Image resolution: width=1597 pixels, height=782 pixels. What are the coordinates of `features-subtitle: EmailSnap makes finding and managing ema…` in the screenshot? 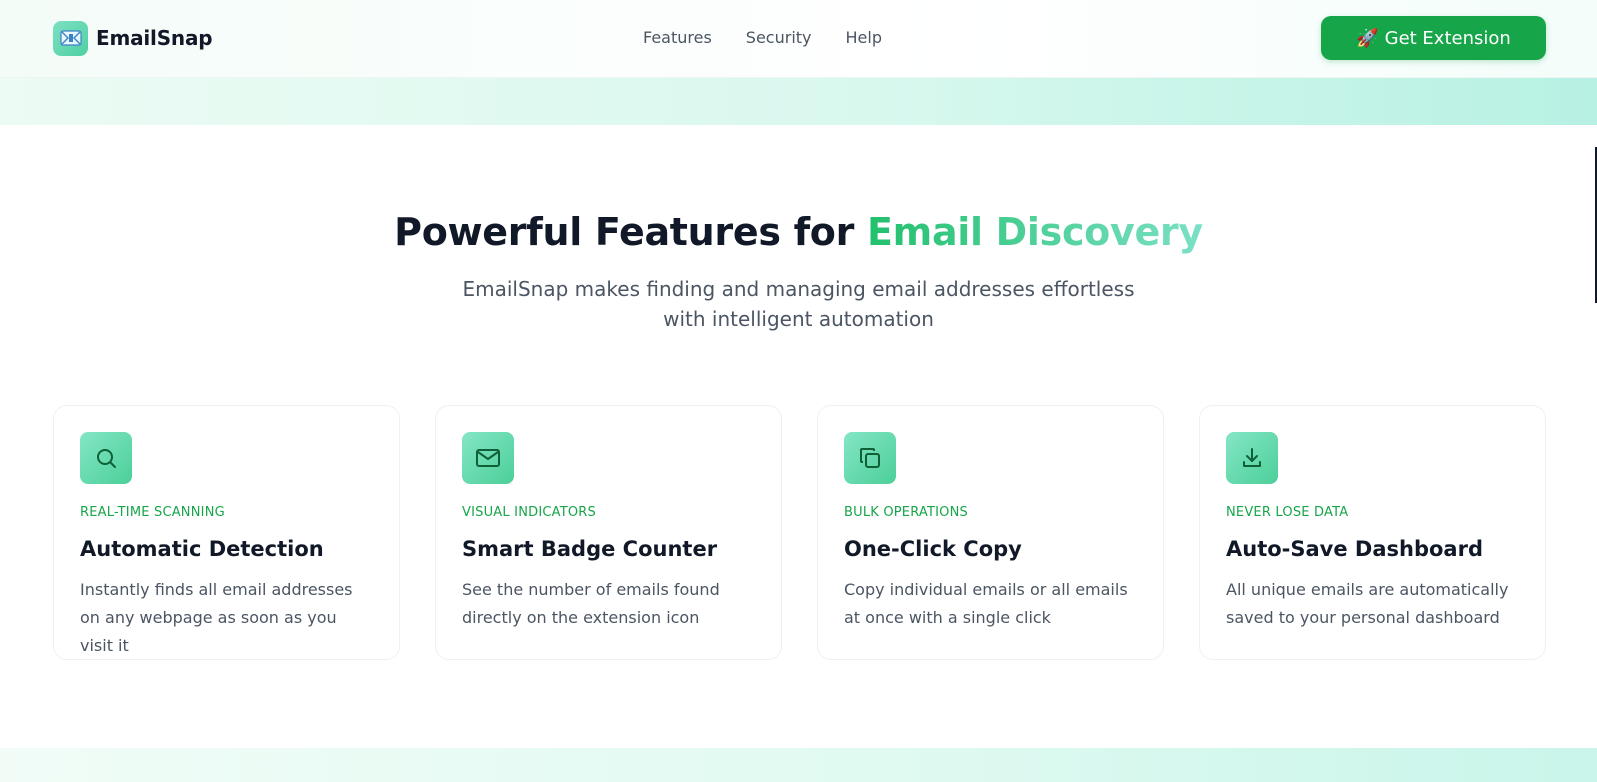 It's located at (798, 304).